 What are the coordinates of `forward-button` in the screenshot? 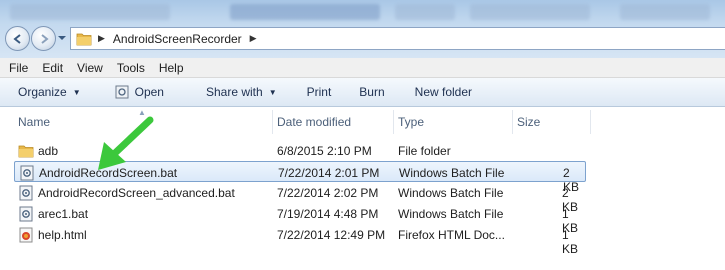 It's located at (43, 38).